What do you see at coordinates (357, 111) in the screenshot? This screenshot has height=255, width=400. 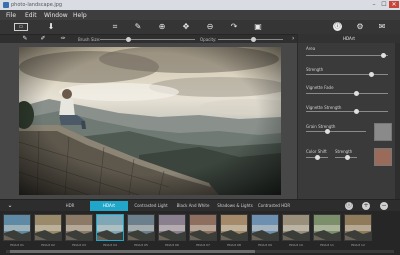 I see `vignette-strength-knob` at bounding box center [357, 111].